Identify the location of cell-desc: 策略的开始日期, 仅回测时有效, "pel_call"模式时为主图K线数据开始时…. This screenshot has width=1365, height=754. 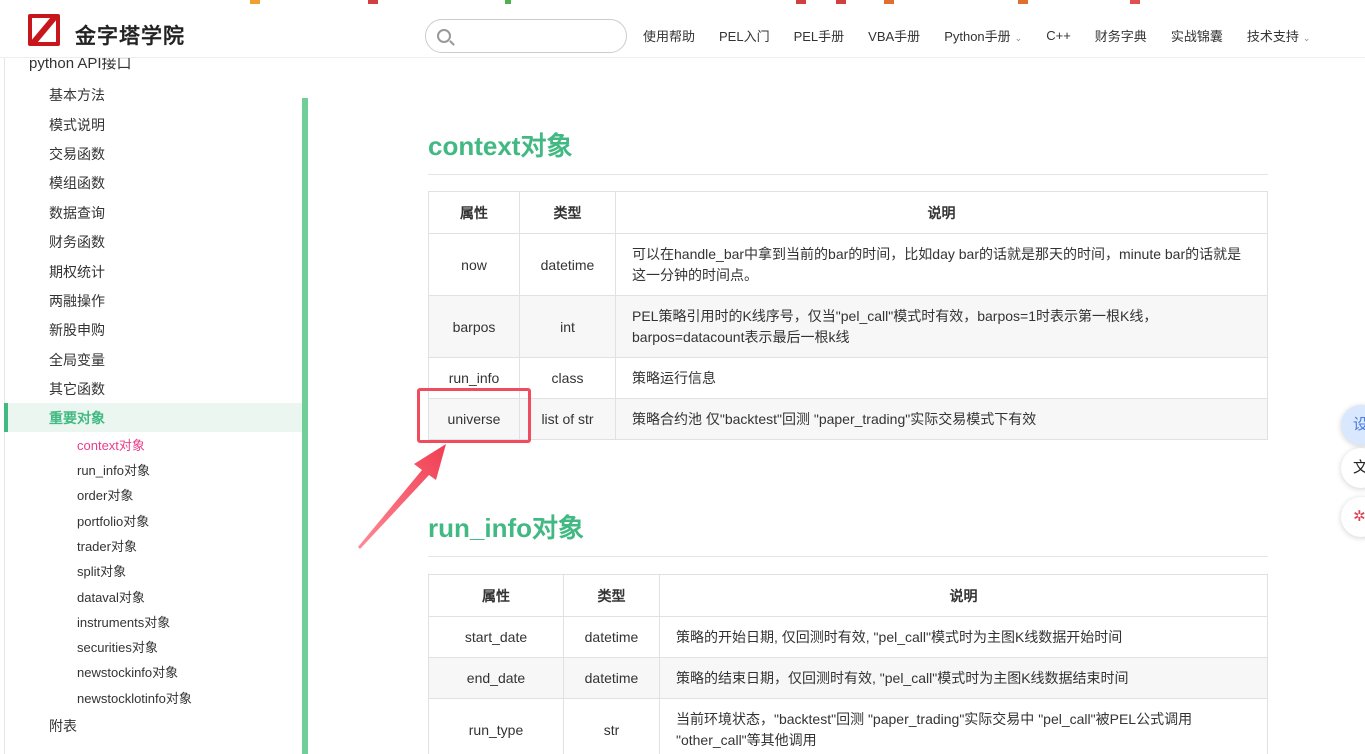
(963, 637).